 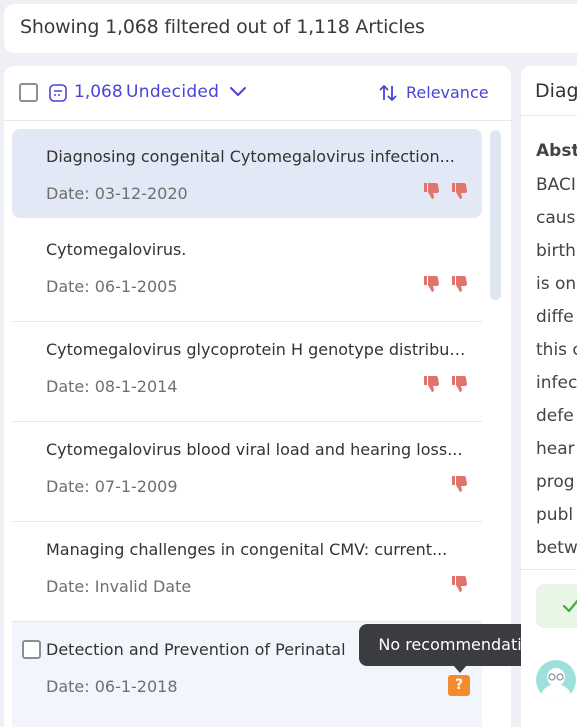 I want to click on article-date: Date: 07-1-2009, so click(x=112, y=486).